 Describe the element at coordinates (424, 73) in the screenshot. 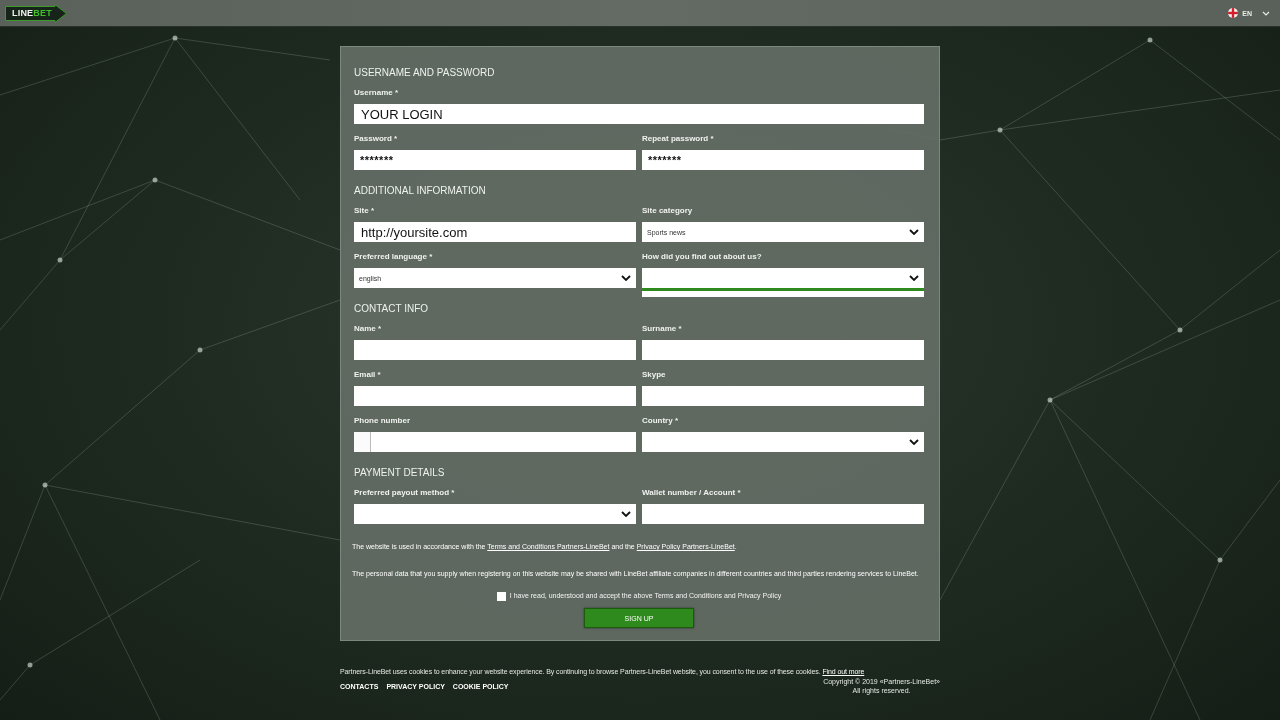

I see `section-heading: USERNAME AND PASSWORD` at that location.